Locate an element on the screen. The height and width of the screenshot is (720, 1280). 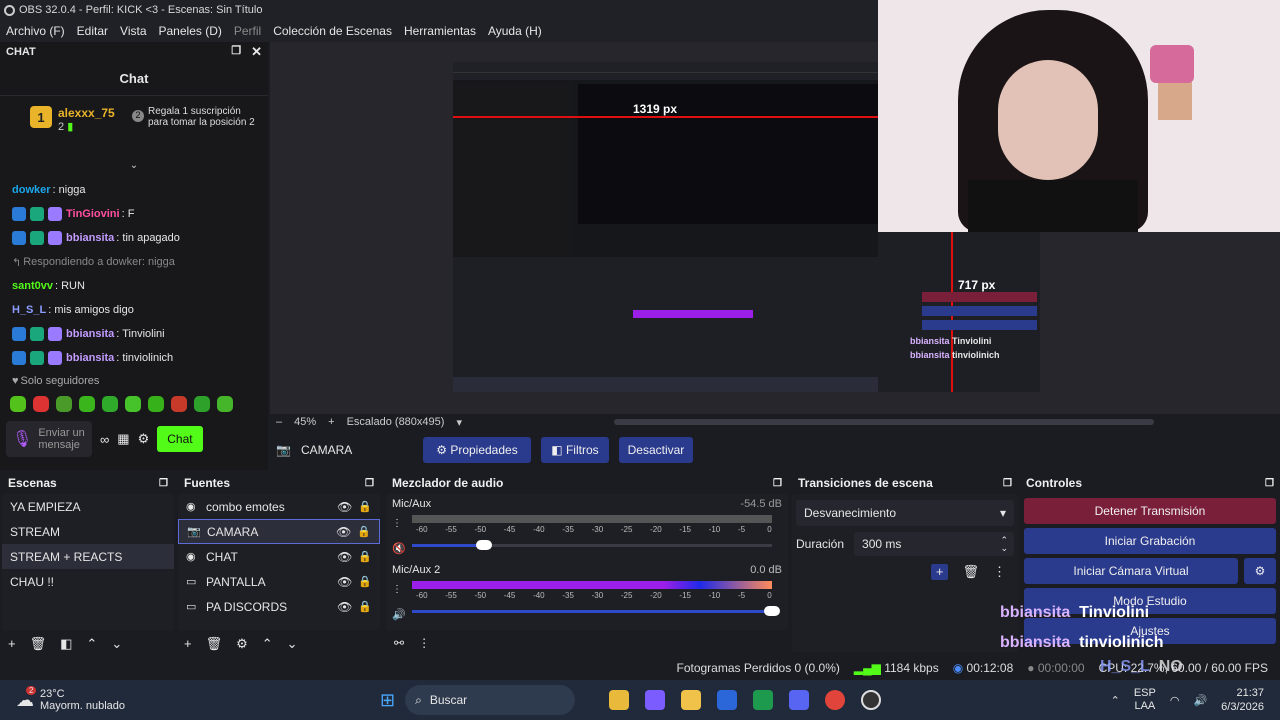
chat-input: 🎙 Enviar un mensaje is located at coordinates (49, 439).